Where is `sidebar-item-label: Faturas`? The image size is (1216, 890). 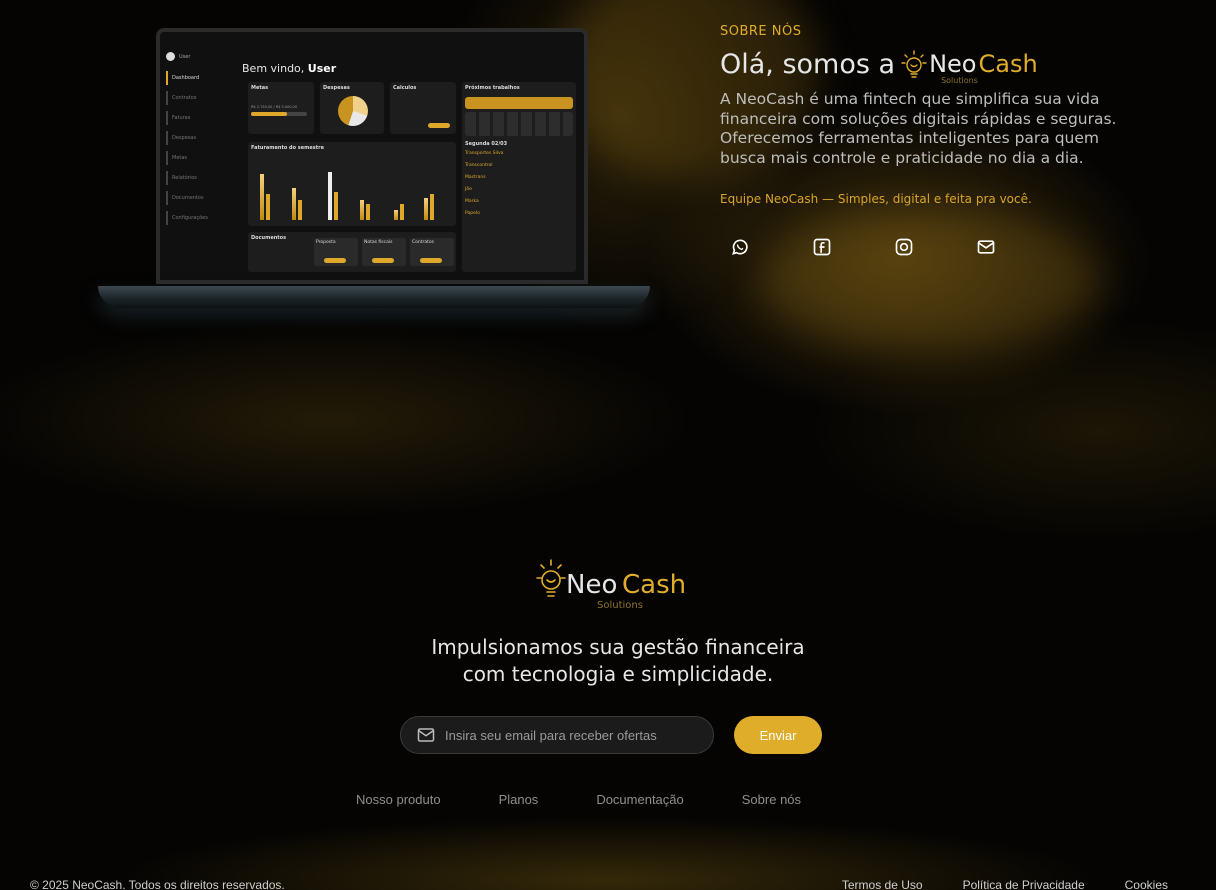
sidebar-item-label: Faturas is located at coordinates (181, 118).